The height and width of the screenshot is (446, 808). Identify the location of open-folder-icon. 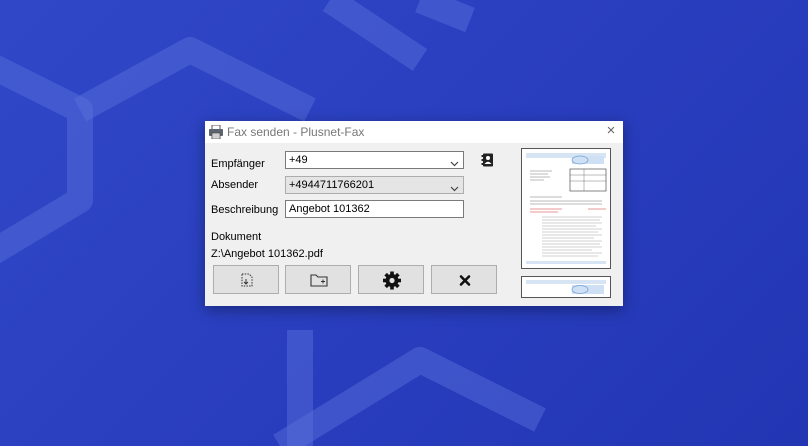
(319, 280).